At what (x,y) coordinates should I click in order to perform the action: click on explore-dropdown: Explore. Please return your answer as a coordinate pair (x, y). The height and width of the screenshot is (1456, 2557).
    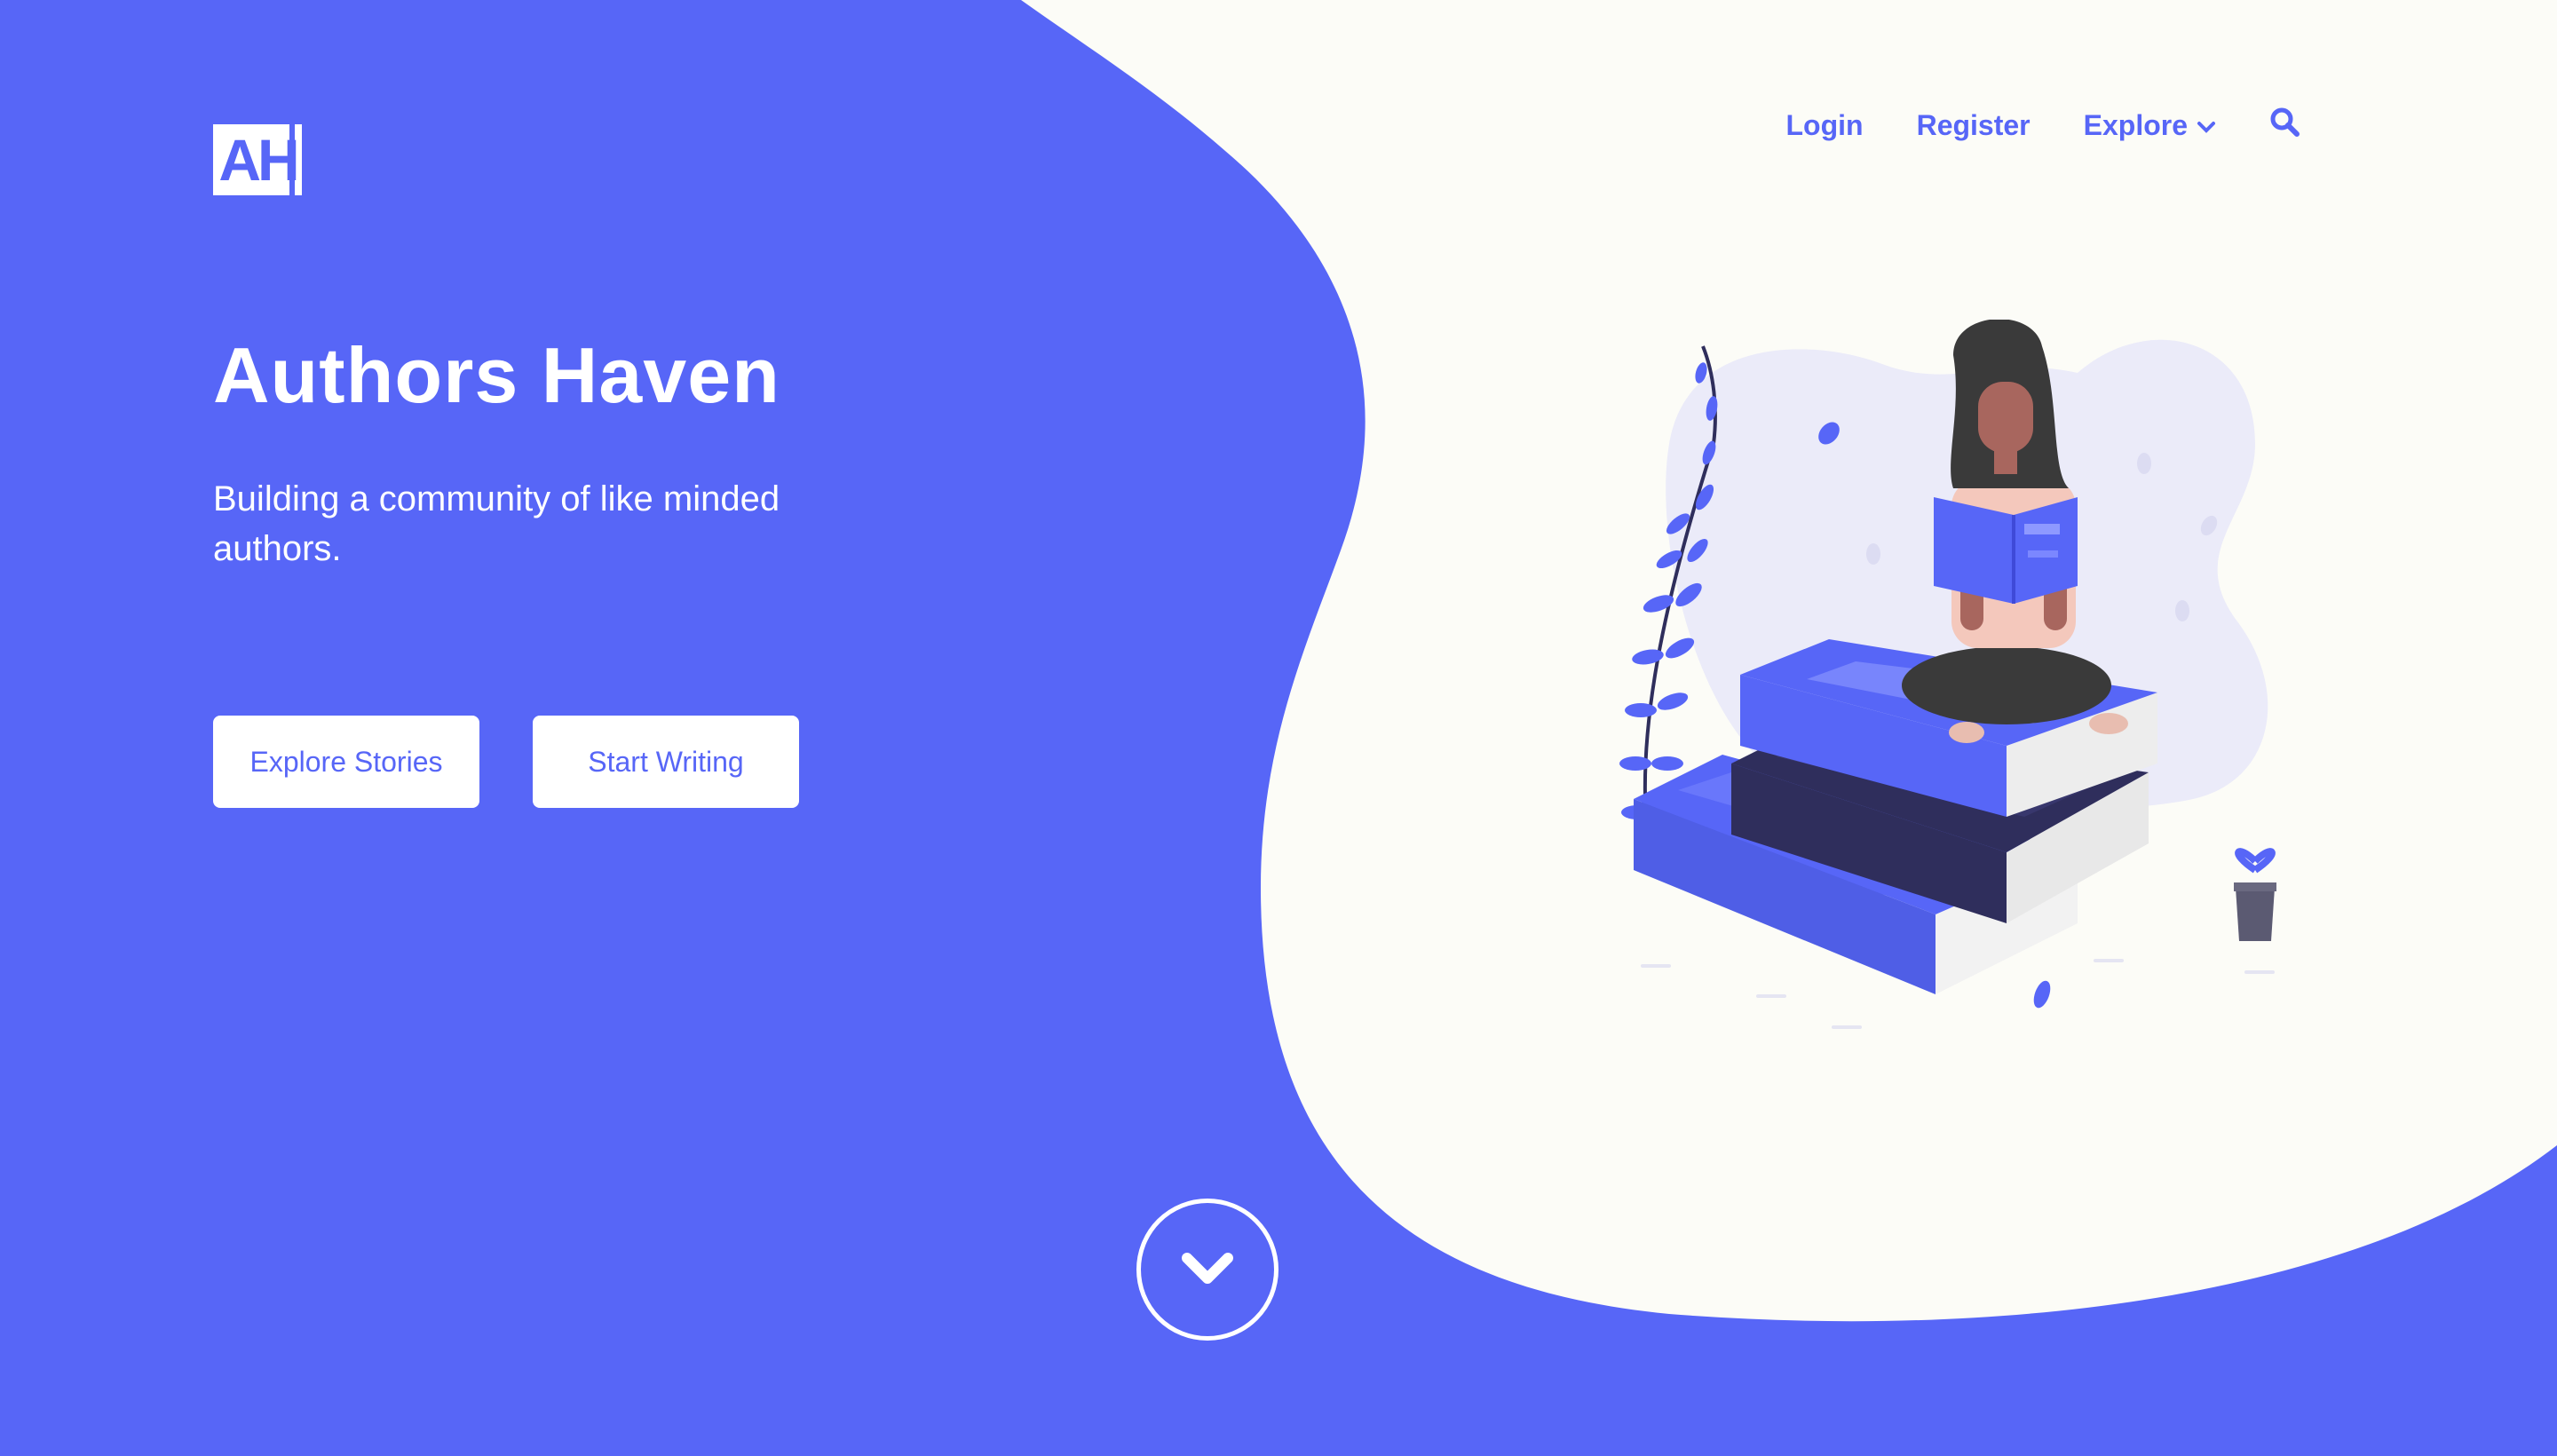
    Looking at the image, I should click on (2150, 125).